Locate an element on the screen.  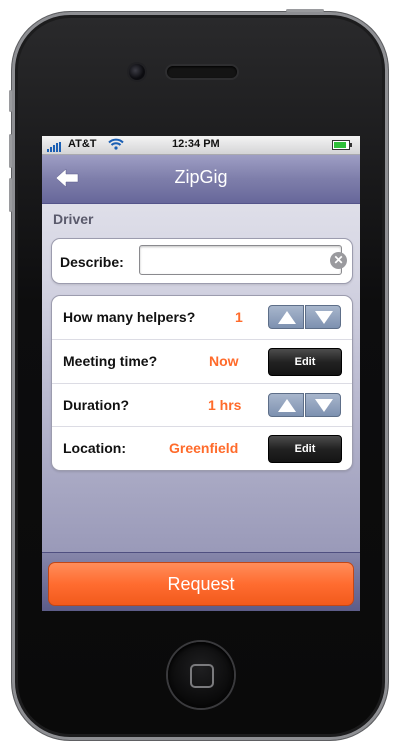
duration-value: 1 hrs is located at coordinates (225, 405).